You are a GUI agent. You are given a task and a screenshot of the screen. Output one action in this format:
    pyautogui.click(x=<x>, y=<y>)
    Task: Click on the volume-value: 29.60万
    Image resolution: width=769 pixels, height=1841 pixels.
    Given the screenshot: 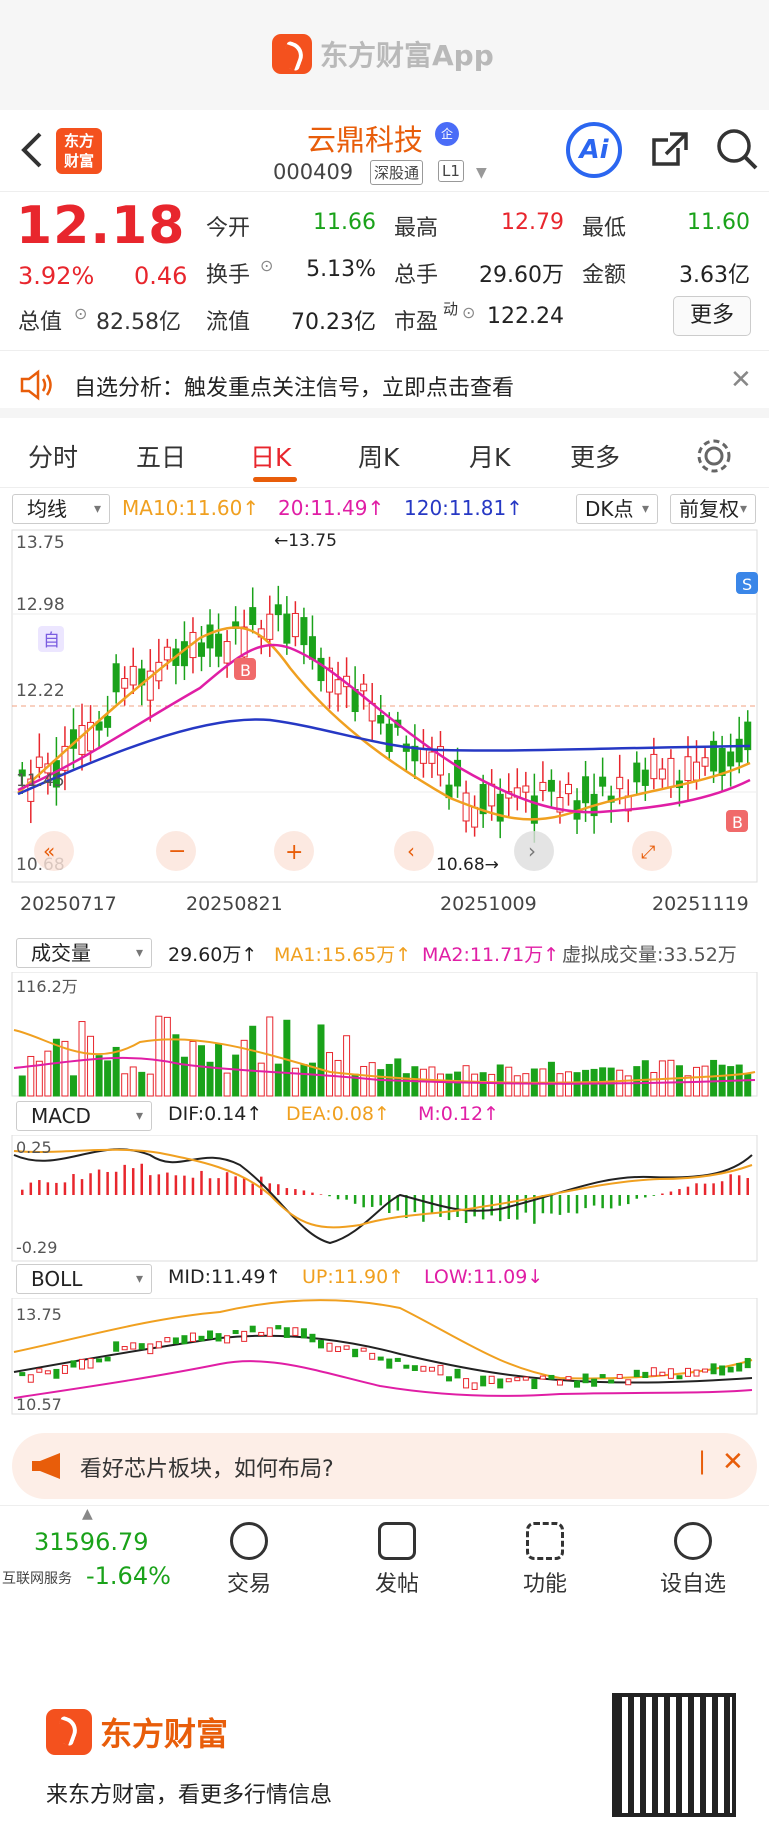 What is the action you would take?
    pyautogui.click(x=521, y=275)
    